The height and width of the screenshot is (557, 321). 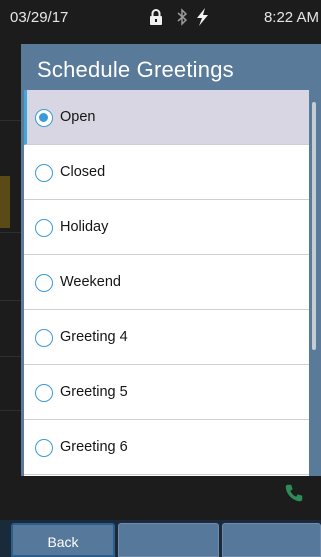 I want to click on status-time: 8:22 AM, so click(x=291, y=17).